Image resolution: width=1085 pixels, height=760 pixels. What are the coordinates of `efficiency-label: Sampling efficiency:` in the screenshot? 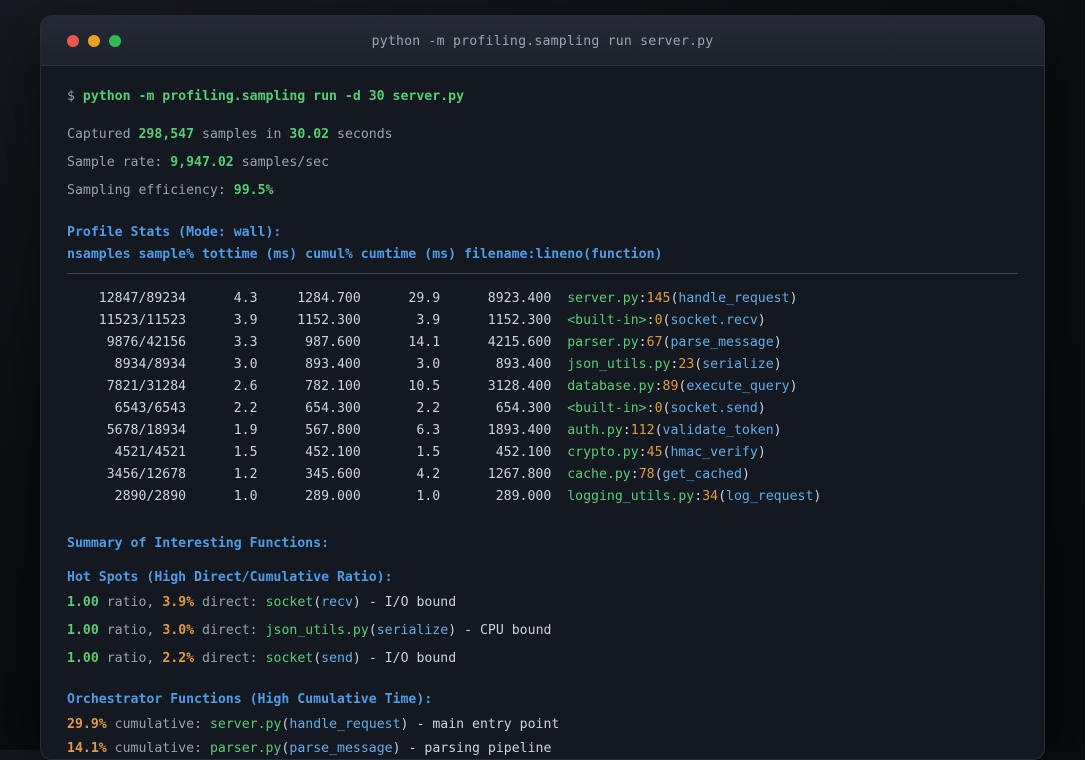 It's located at (146, 190).